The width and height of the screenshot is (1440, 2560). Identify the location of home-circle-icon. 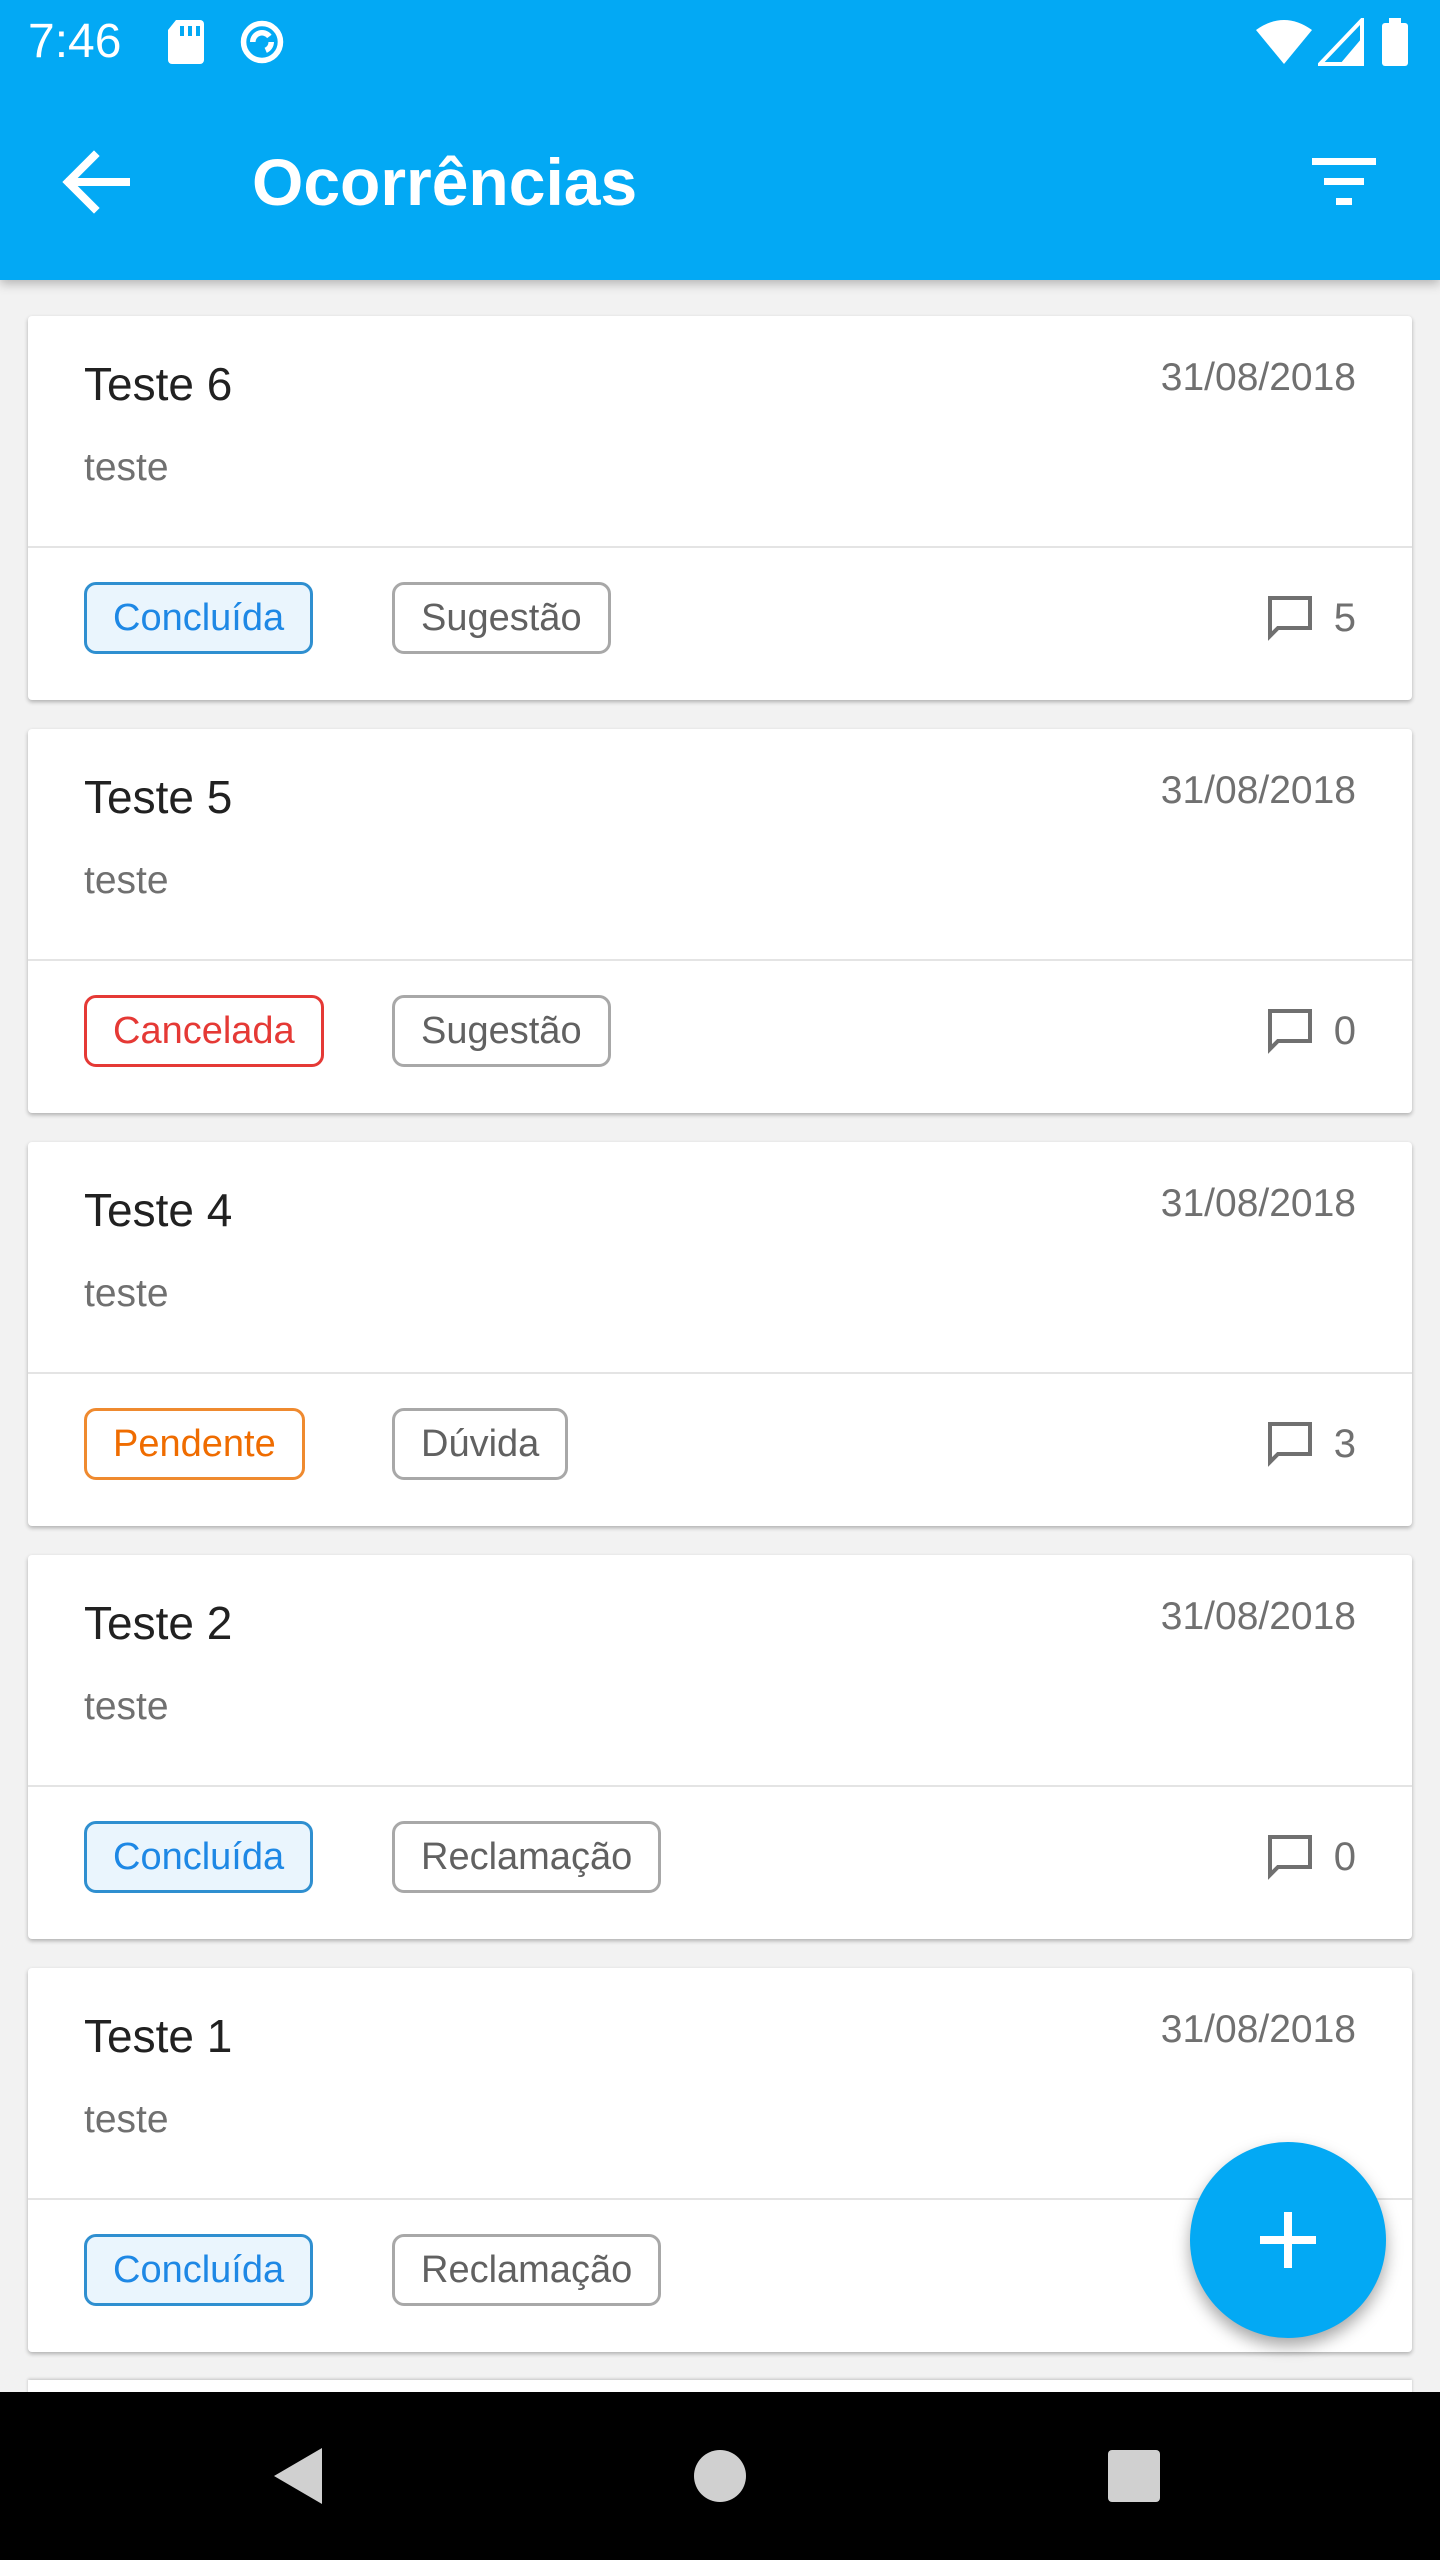
(720, 2476).